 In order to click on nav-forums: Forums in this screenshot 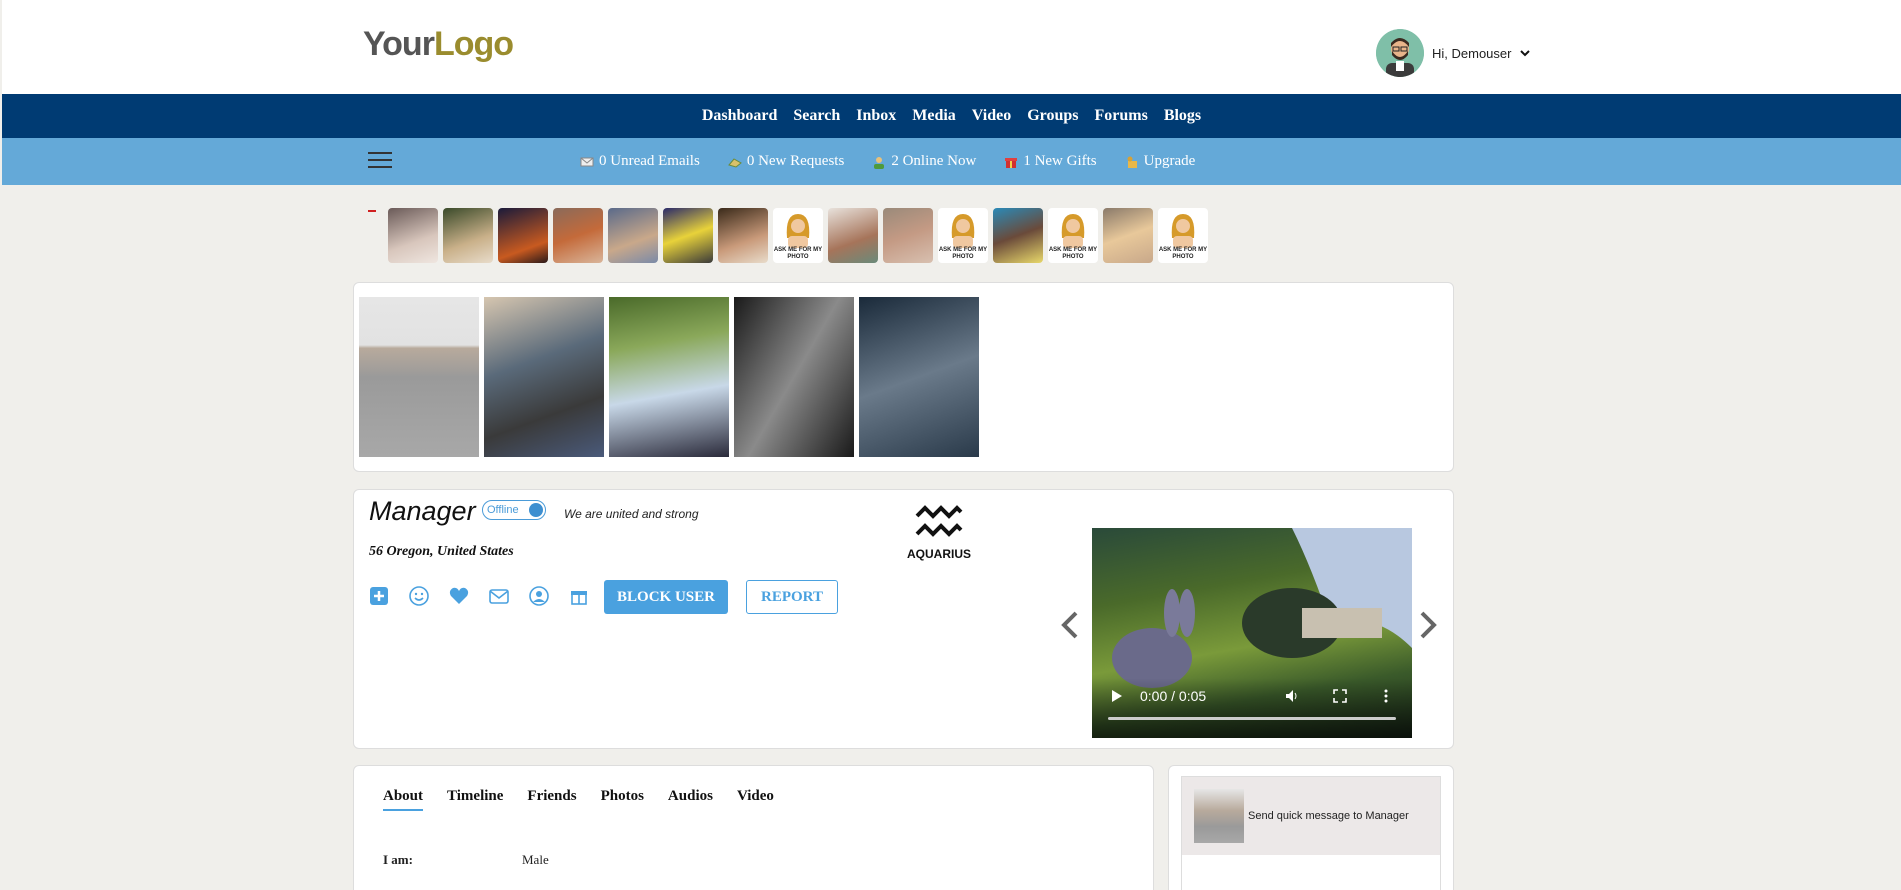, I will do `click(1120, 116)`.